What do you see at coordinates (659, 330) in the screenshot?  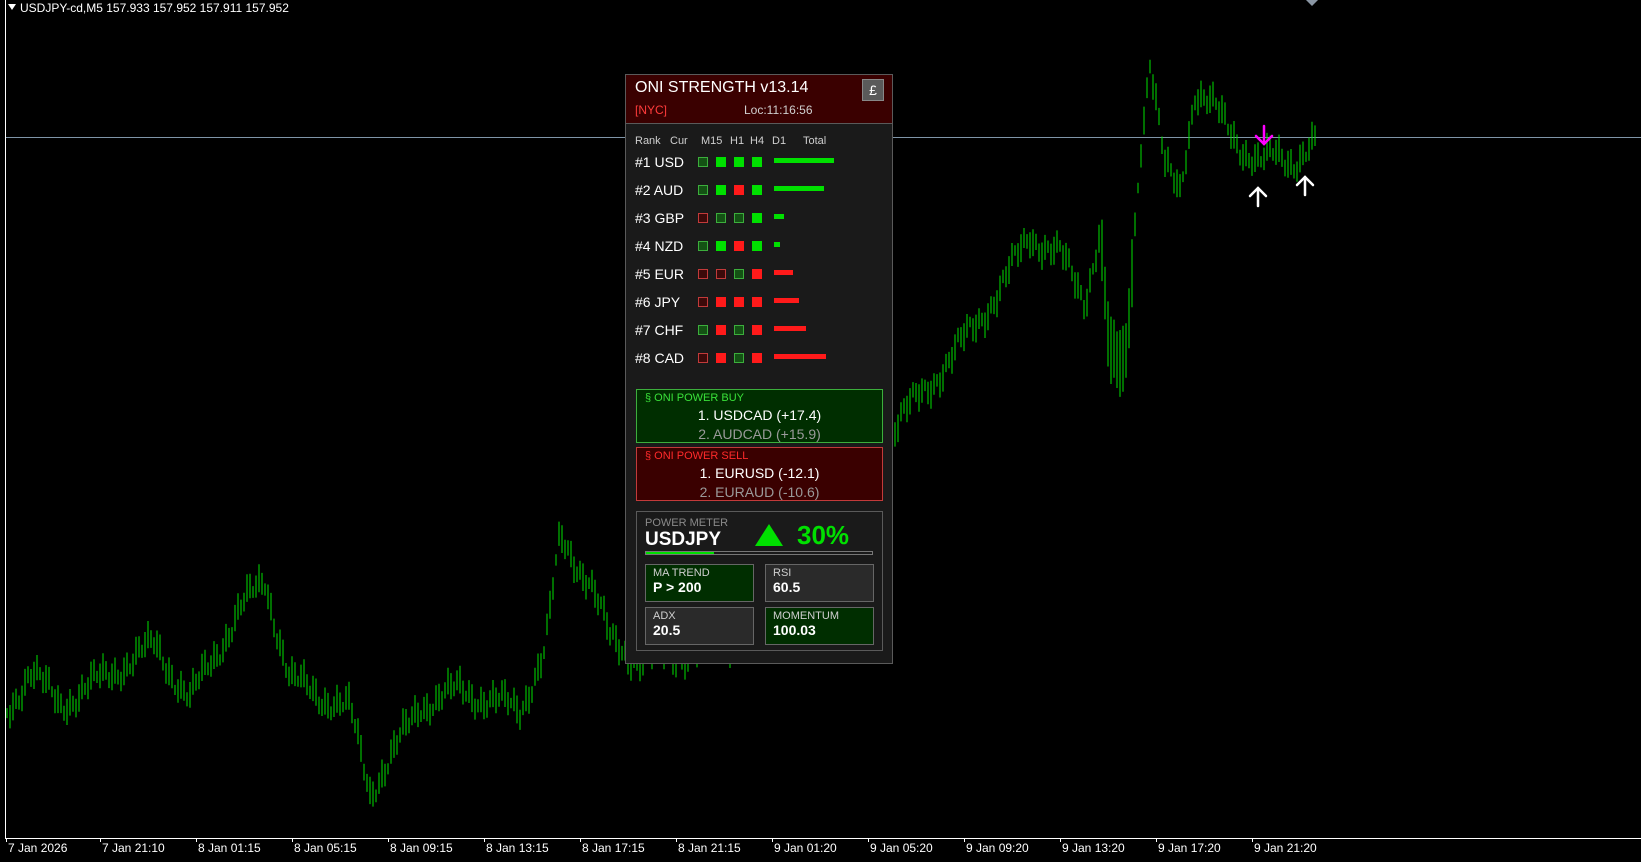 I see `rank-currency-label: #7 CHF` at bounding box center [659, 330].